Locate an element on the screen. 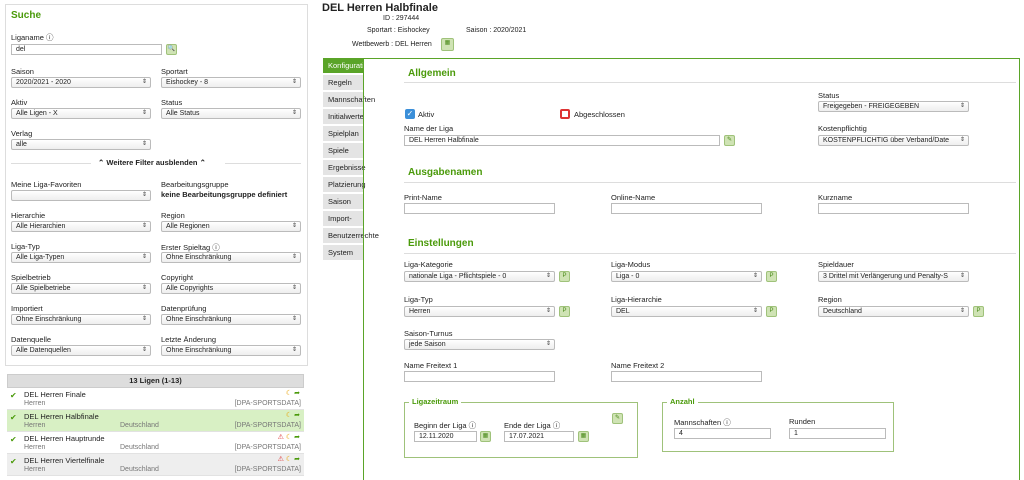  kategorie-pin-icon: P is located at coordinates (564, 276).